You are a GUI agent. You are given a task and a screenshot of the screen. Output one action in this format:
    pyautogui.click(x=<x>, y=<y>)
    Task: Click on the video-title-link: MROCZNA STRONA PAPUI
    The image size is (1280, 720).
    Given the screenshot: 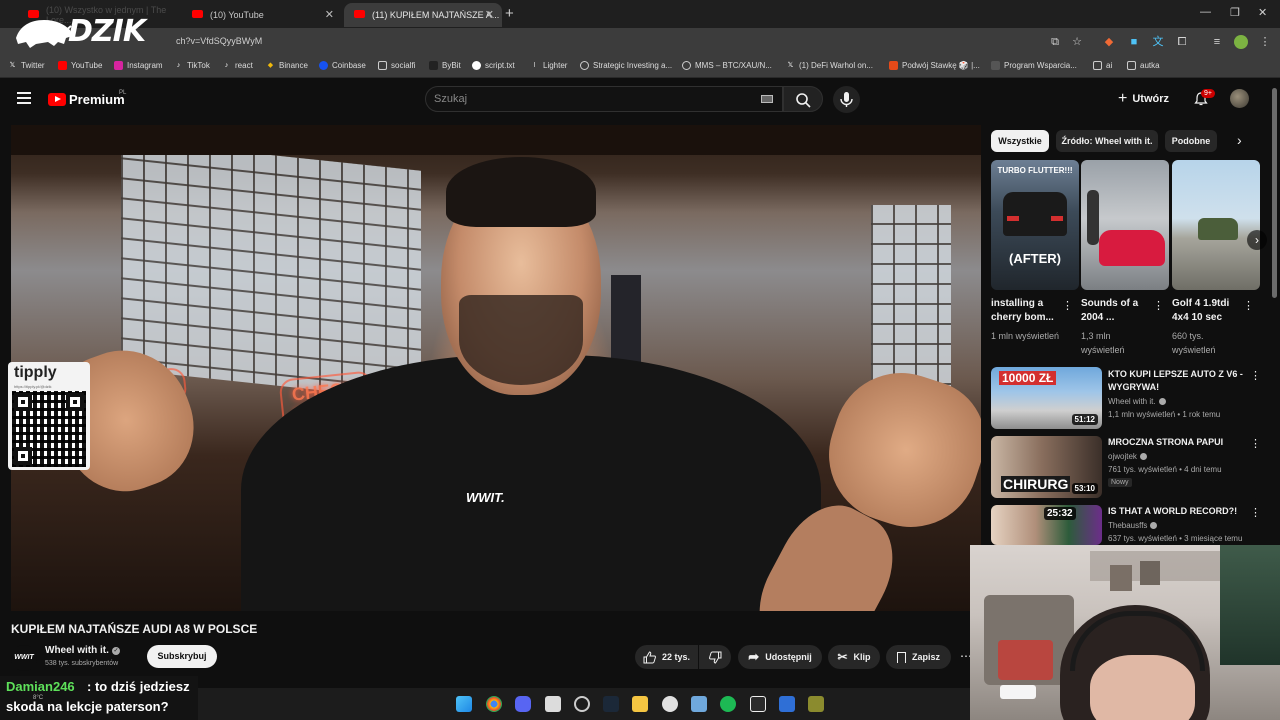 What is the action you would take?
    pyautogui.click(x=1175, y=442)
    